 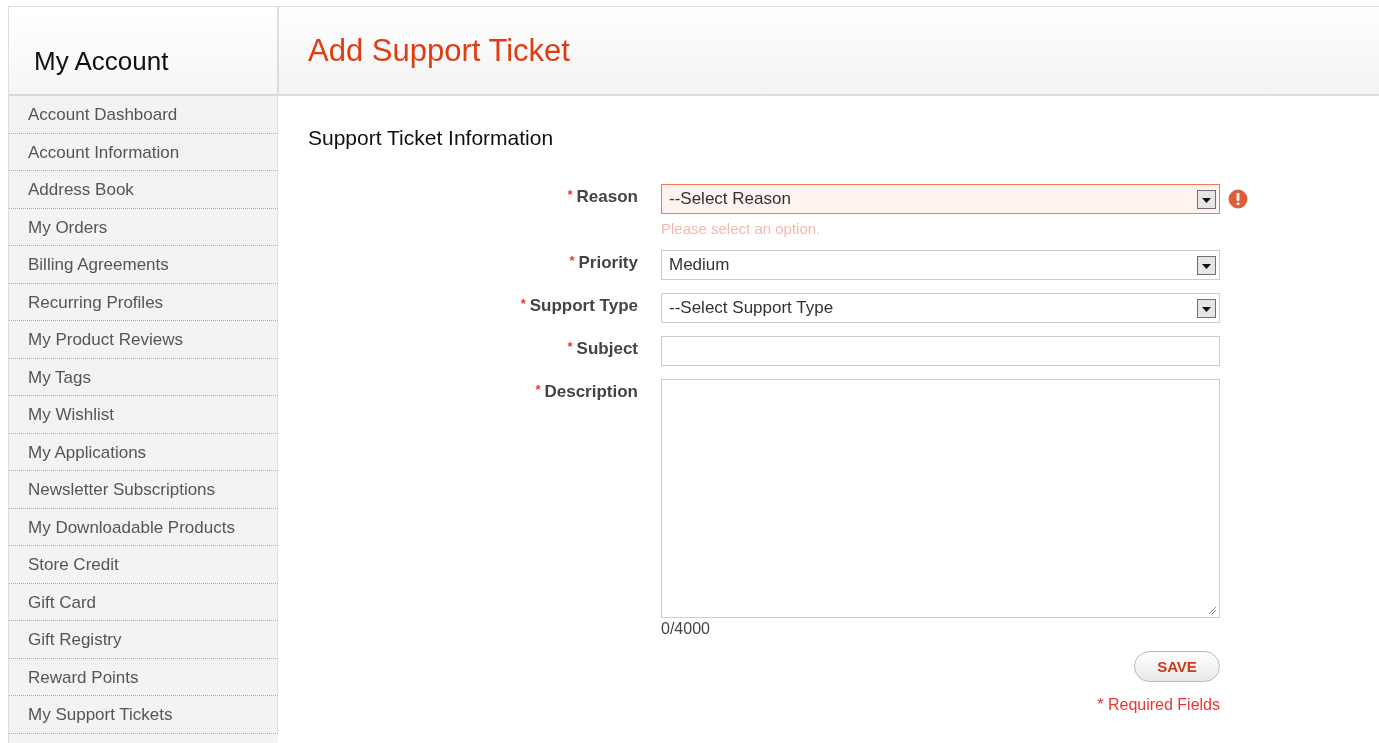 What do you see at coordinates (101, 61) in the screenshot?
I see `sidebar-title: My Account` at bounding box center [101, 61].